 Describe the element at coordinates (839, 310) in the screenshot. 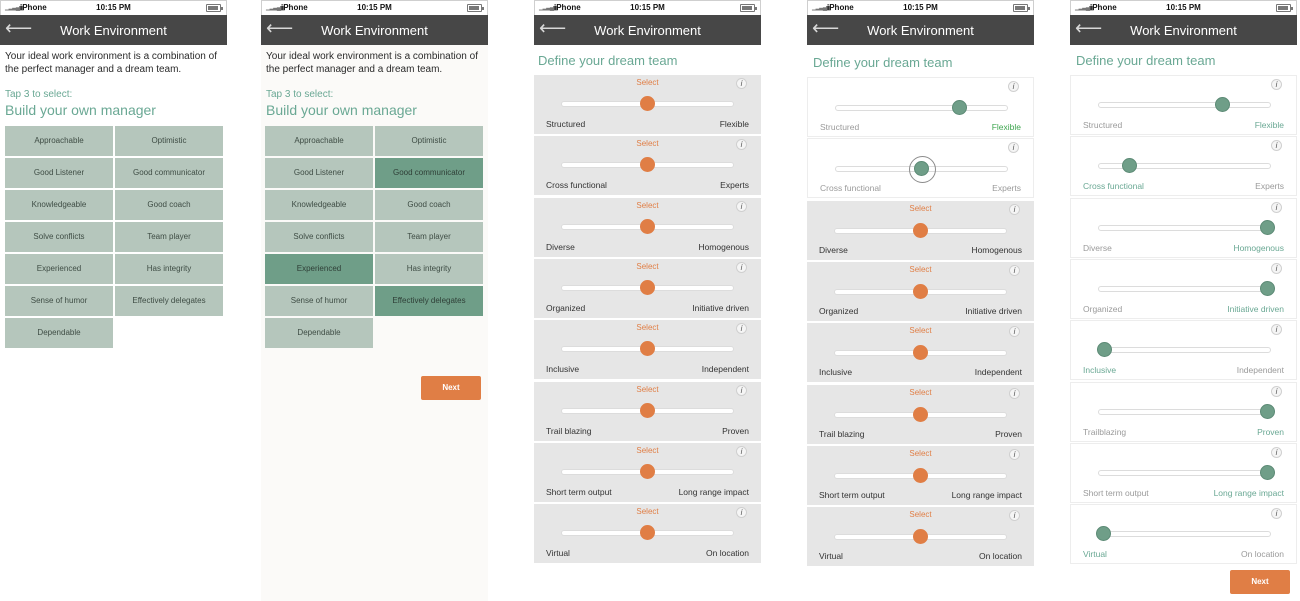

I see `slider-left-label: Organized` at that location.